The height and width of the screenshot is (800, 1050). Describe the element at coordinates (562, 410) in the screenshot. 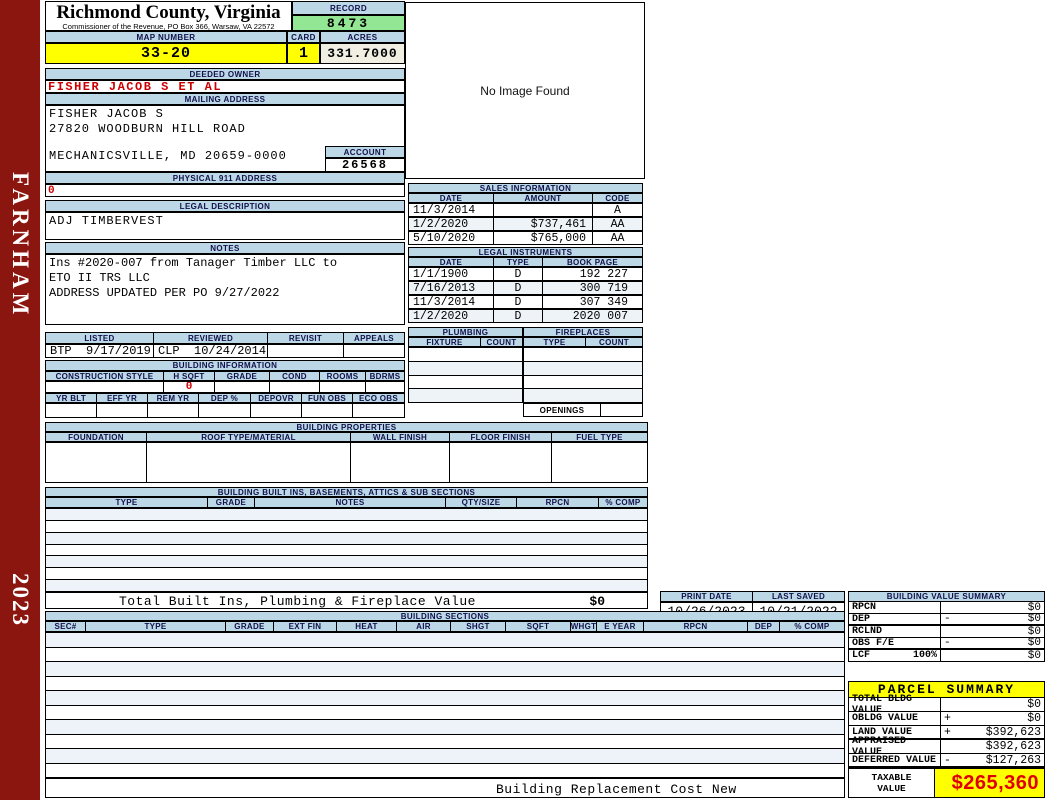

I see `openings-label: OPENINGS` at that location.